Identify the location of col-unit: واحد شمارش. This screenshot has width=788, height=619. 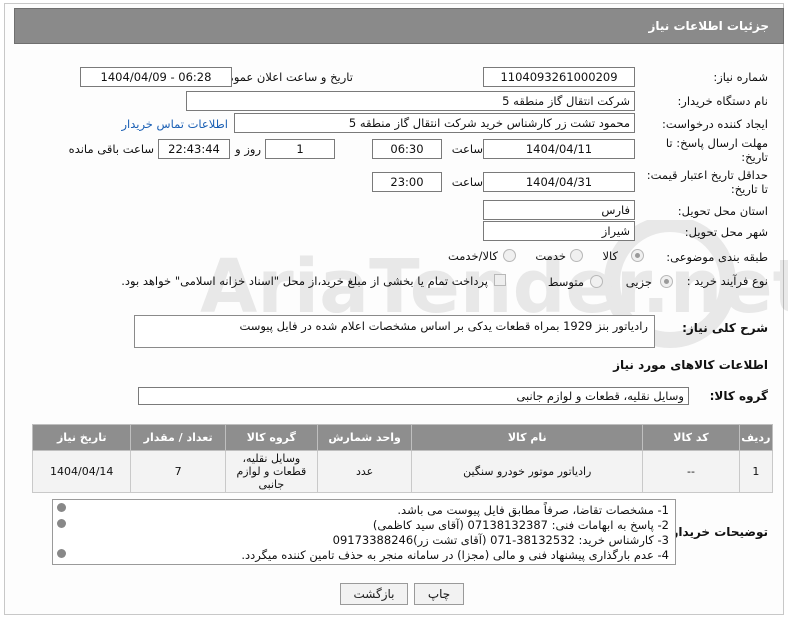
(364, 437).